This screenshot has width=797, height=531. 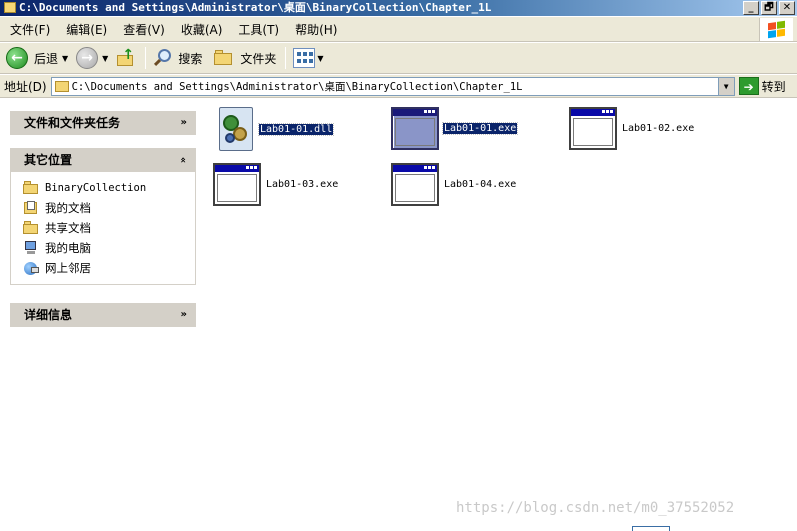 I want to click on back-arrow-icon: ←, so click(x=17, y=58).